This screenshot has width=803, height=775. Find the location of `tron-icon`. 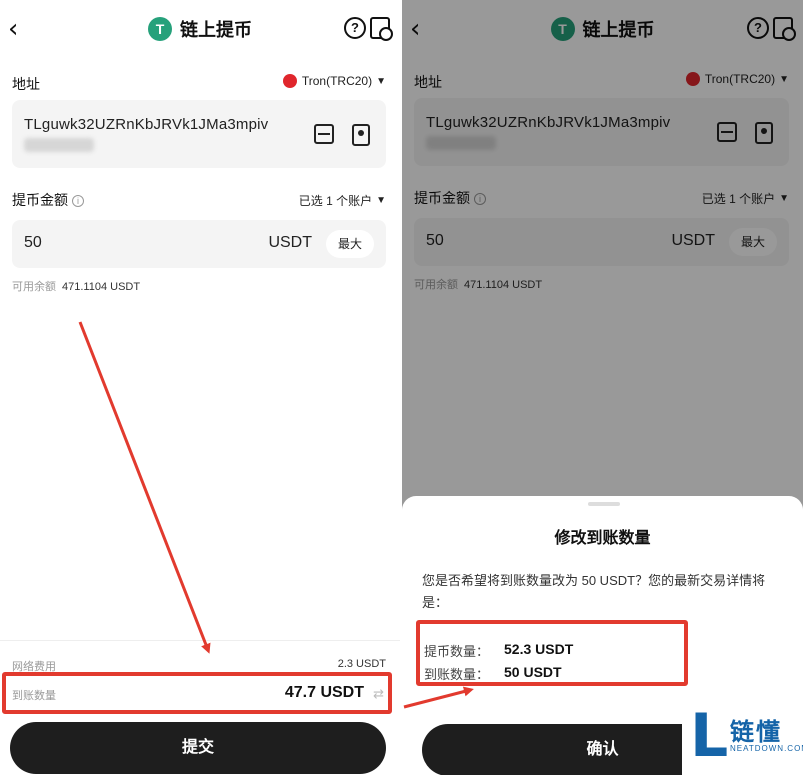

tron-icon is located at coordinates (289, 81).